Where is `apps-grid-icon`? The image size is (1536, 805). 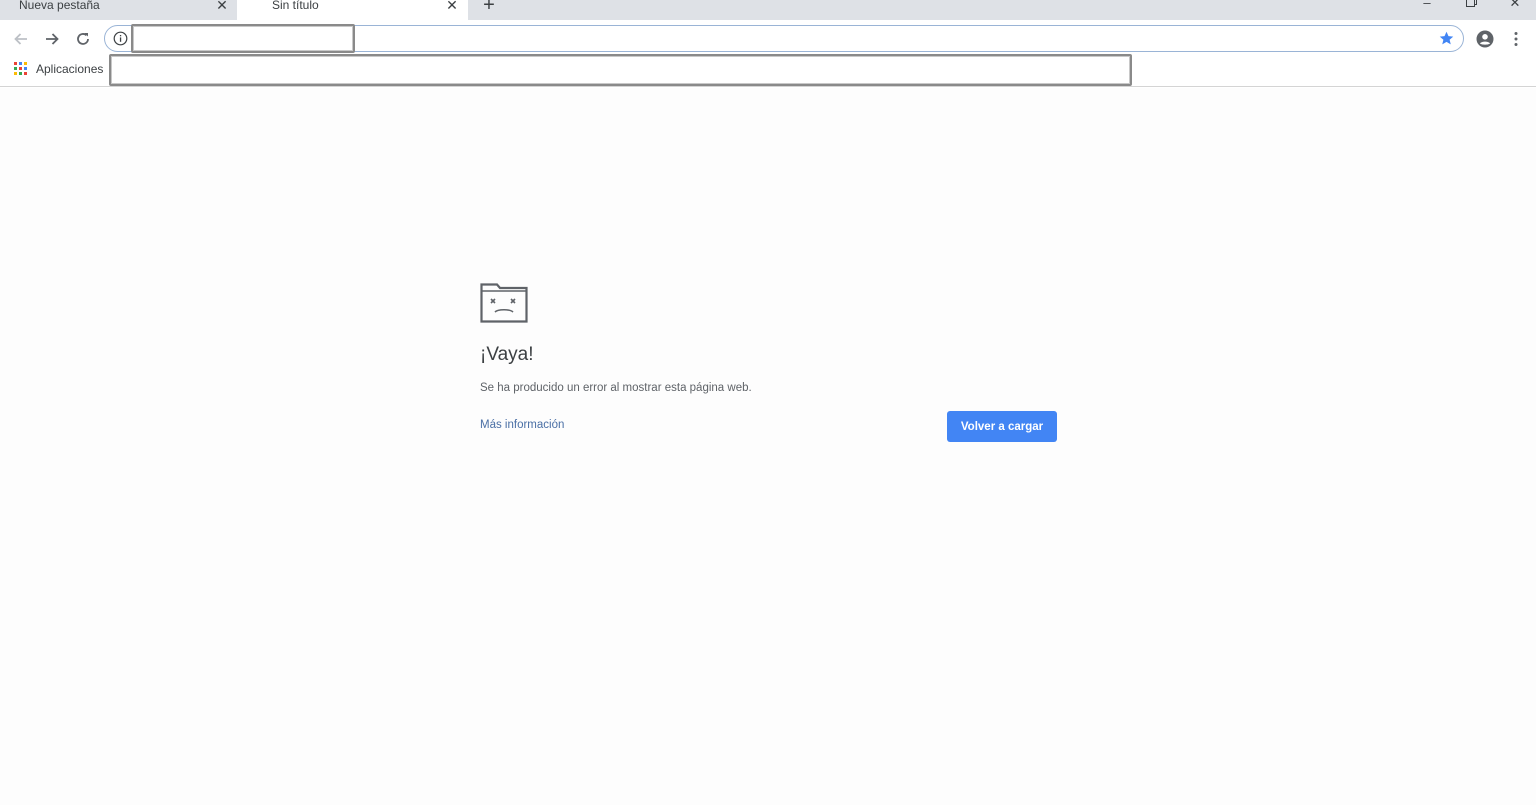
apps-grid-icon is located at coordinates (20, 68).